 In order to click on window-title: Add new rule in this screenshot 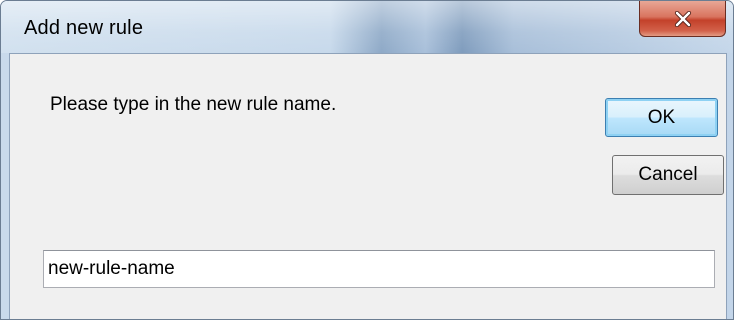, I will do `click(84, 28)`.